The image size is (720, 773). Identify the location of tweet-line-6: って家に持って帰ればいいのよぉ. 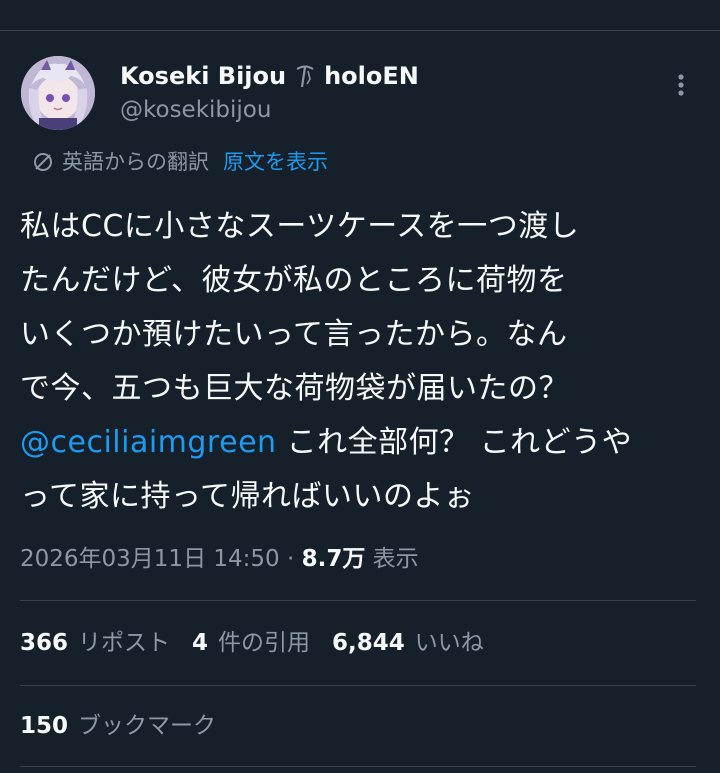
(247, 496).